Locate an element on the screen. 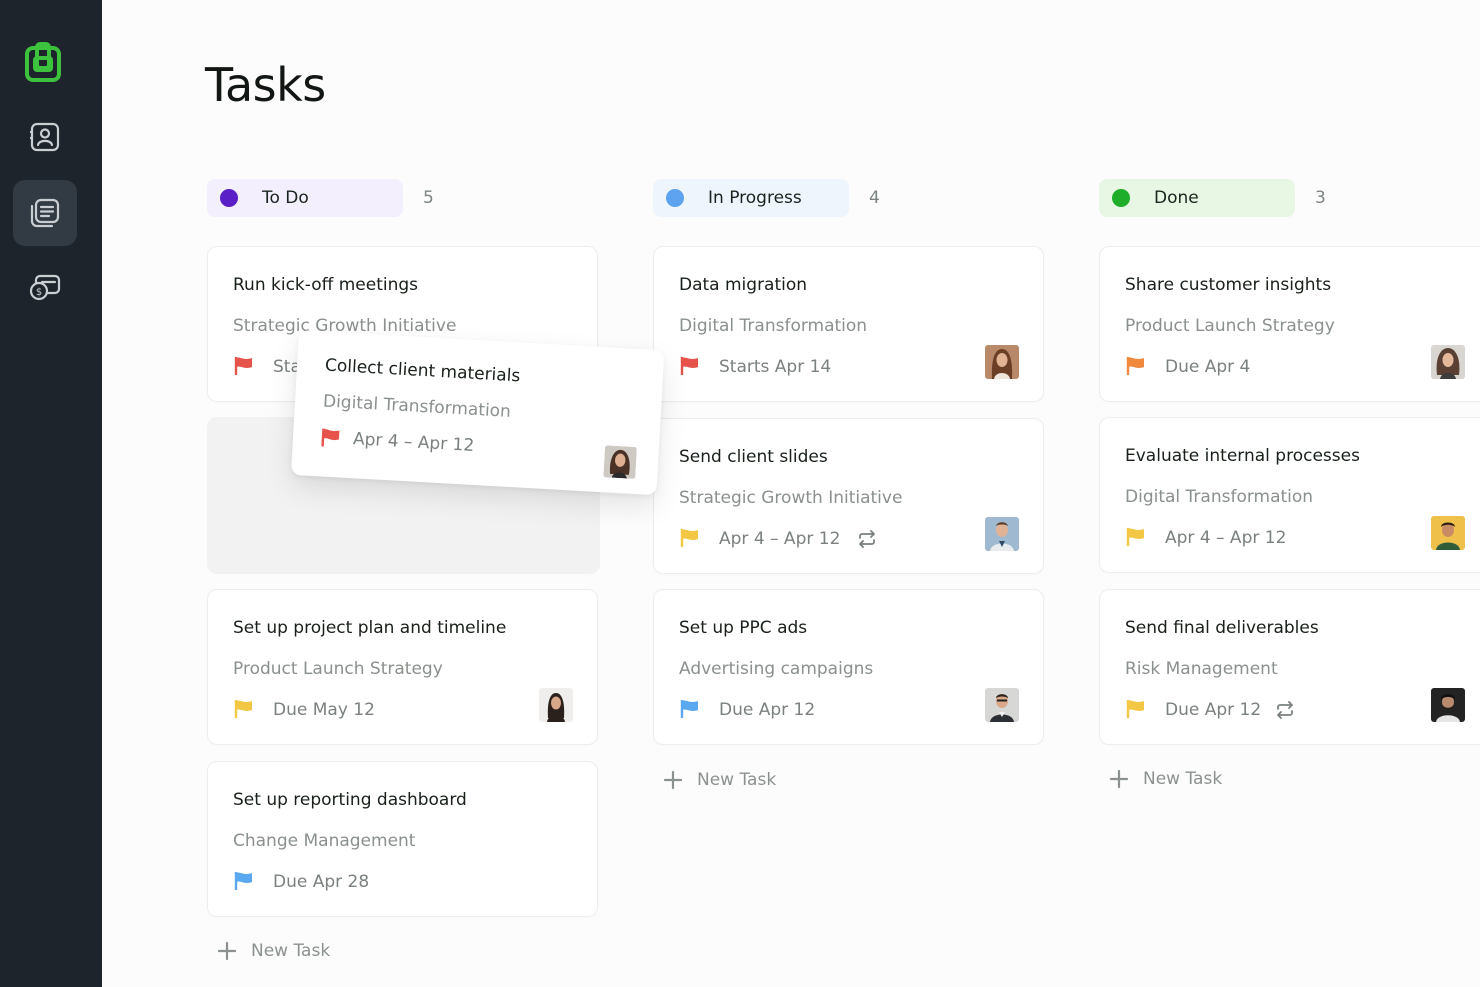 The image size is (1480, 987). contacts-icon is located at coordinates (45, 137).